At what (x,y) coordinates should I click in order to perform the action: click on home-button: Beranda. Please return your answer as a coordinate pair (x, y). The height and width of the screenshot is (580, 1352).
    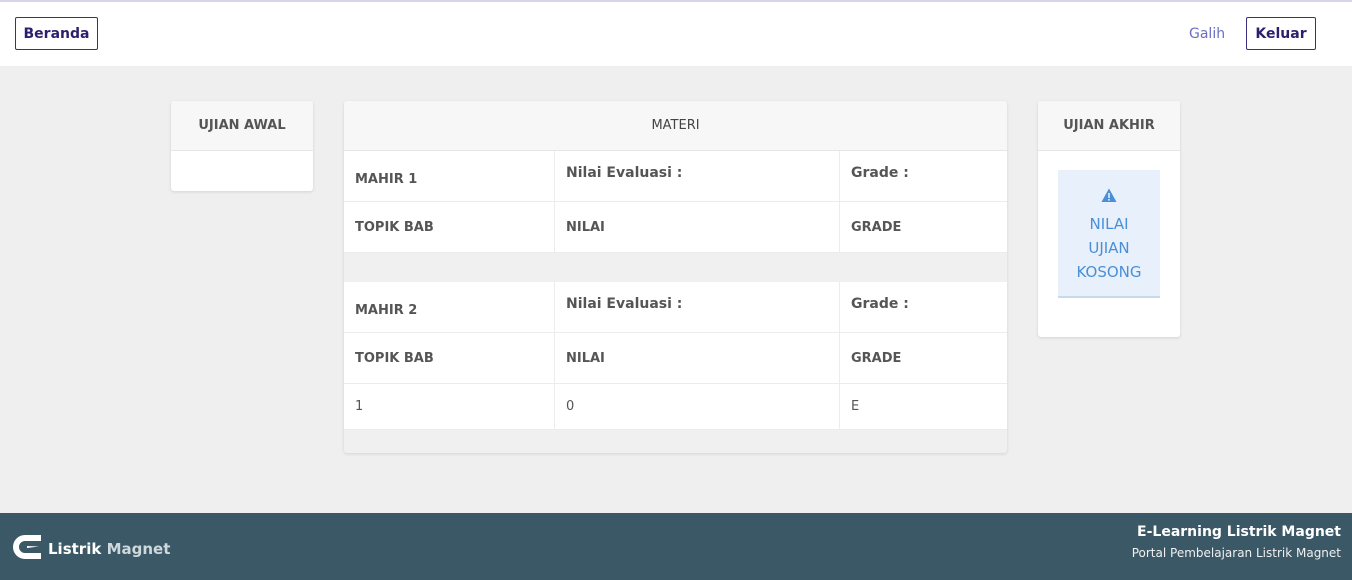
    Looking at the image, I should click on (56, 33).